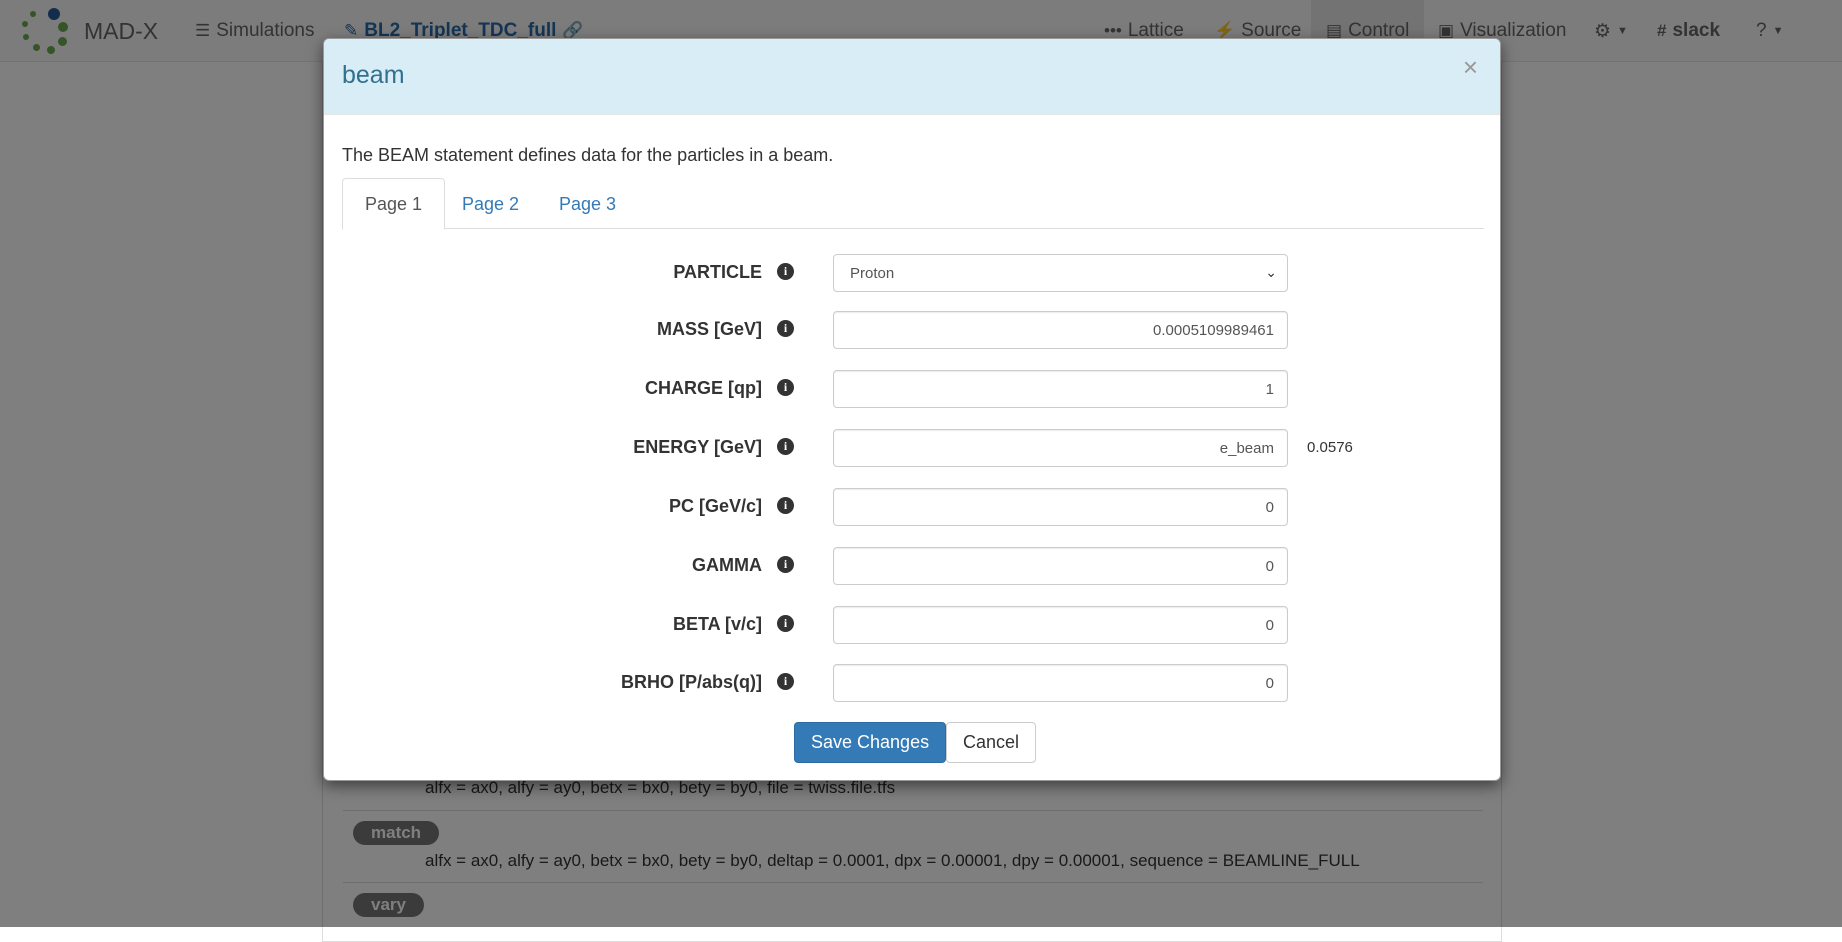 This screenshot has width=1842, height=942. Describe the element at coordinates (394, 204) in the screenshot. I see `tab-page-1: Page 1` at that location.